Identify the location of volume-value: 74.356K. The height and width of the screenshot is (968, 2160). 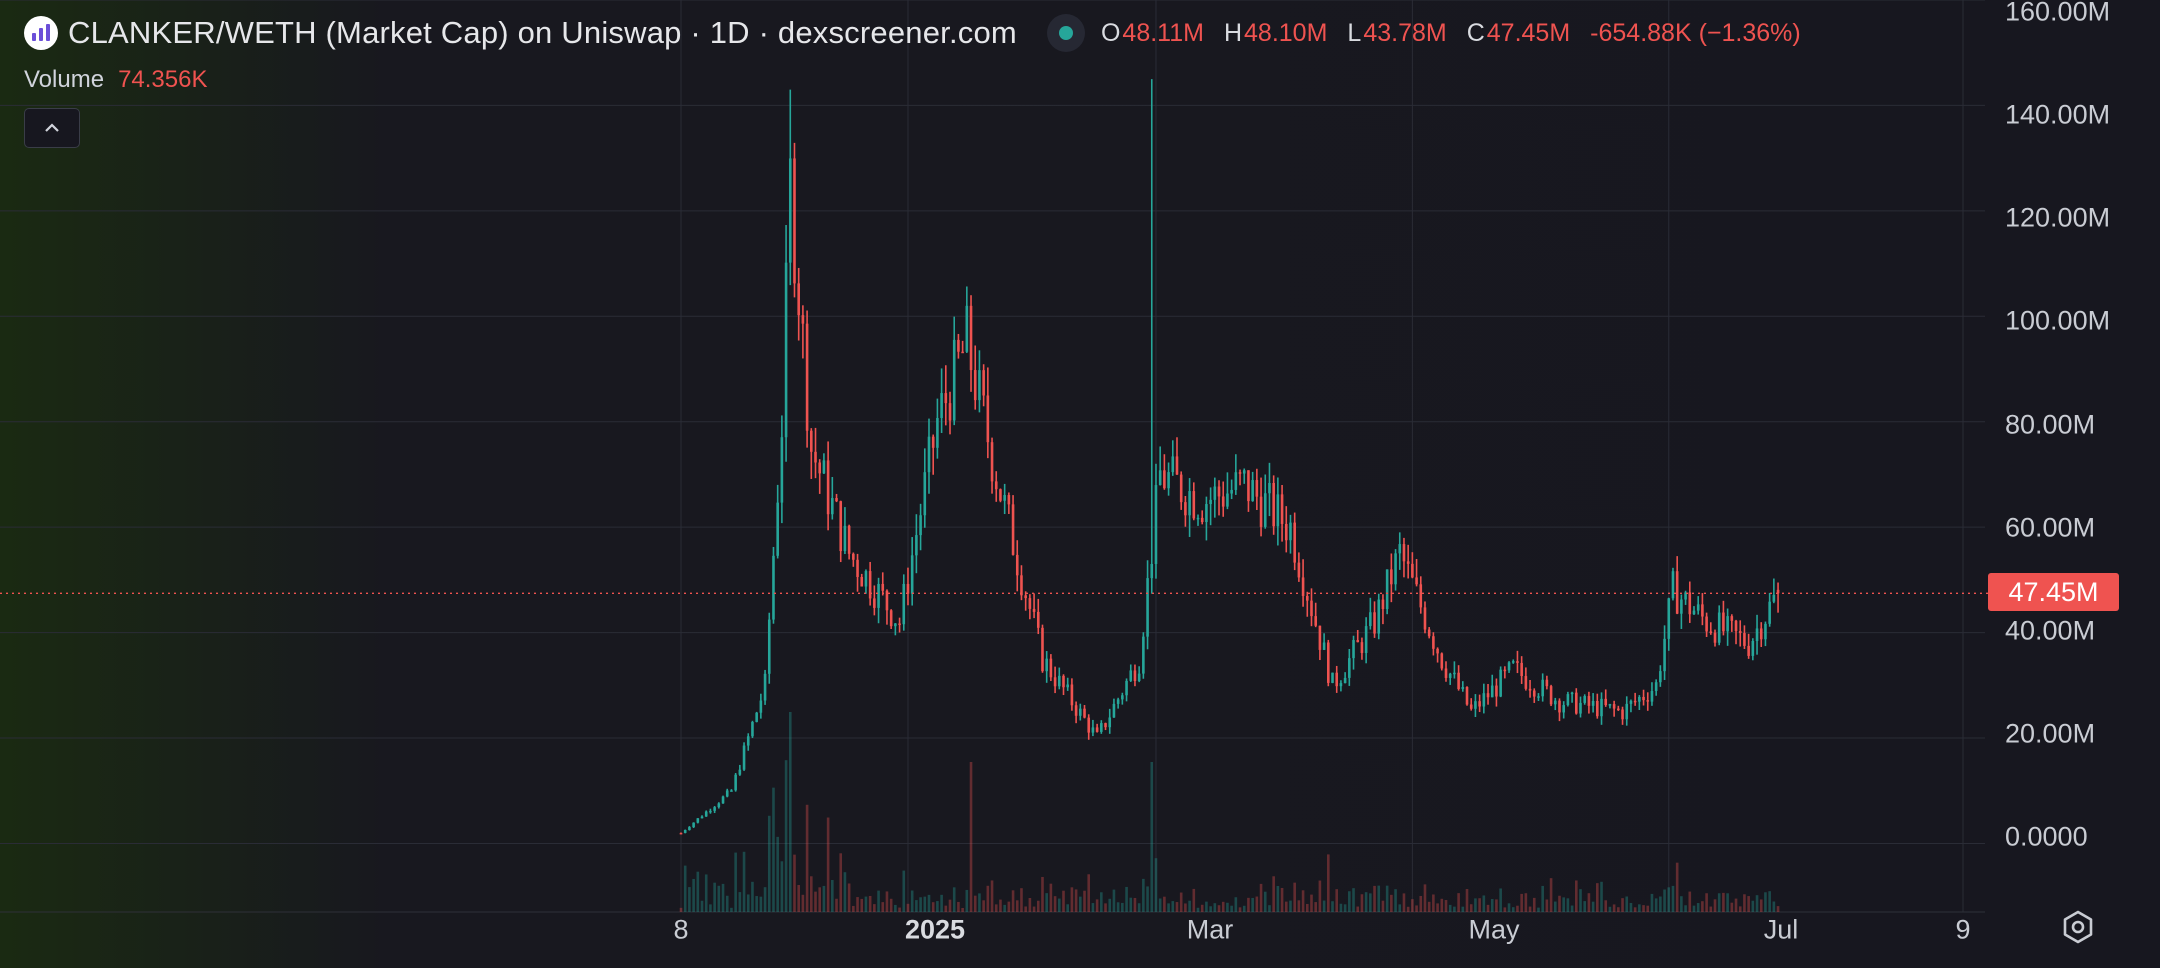
(163, 79).